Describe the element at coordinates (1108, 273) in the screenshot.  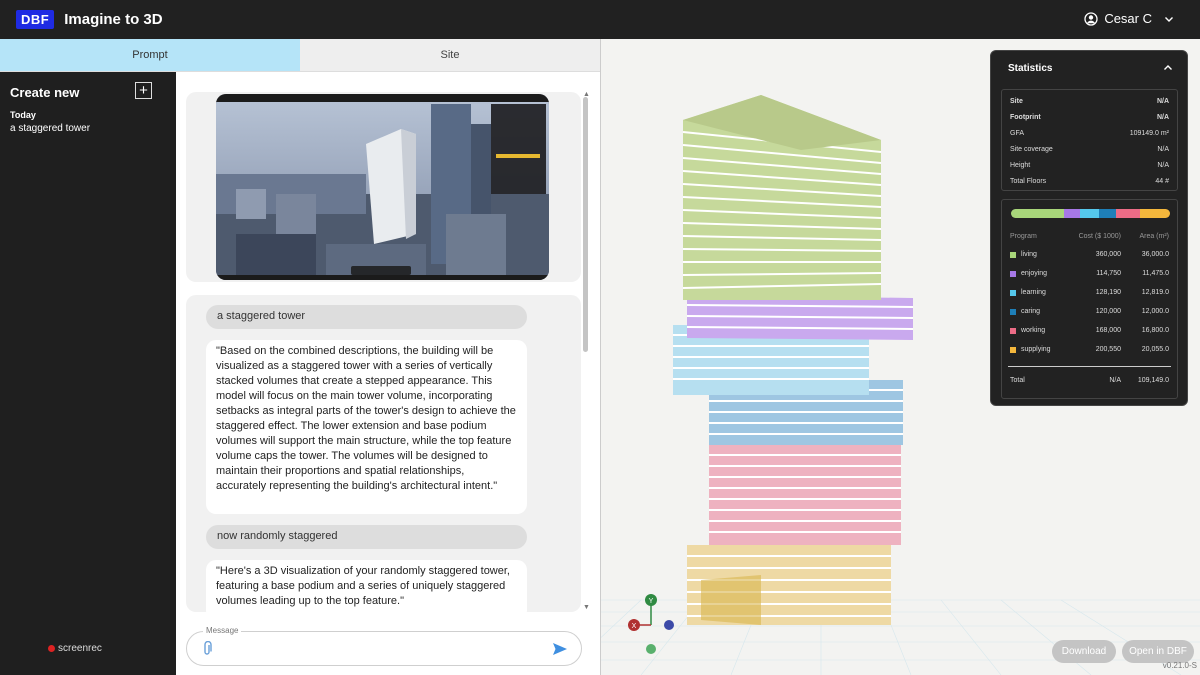
I see `program-cost: 114,750` at that location.